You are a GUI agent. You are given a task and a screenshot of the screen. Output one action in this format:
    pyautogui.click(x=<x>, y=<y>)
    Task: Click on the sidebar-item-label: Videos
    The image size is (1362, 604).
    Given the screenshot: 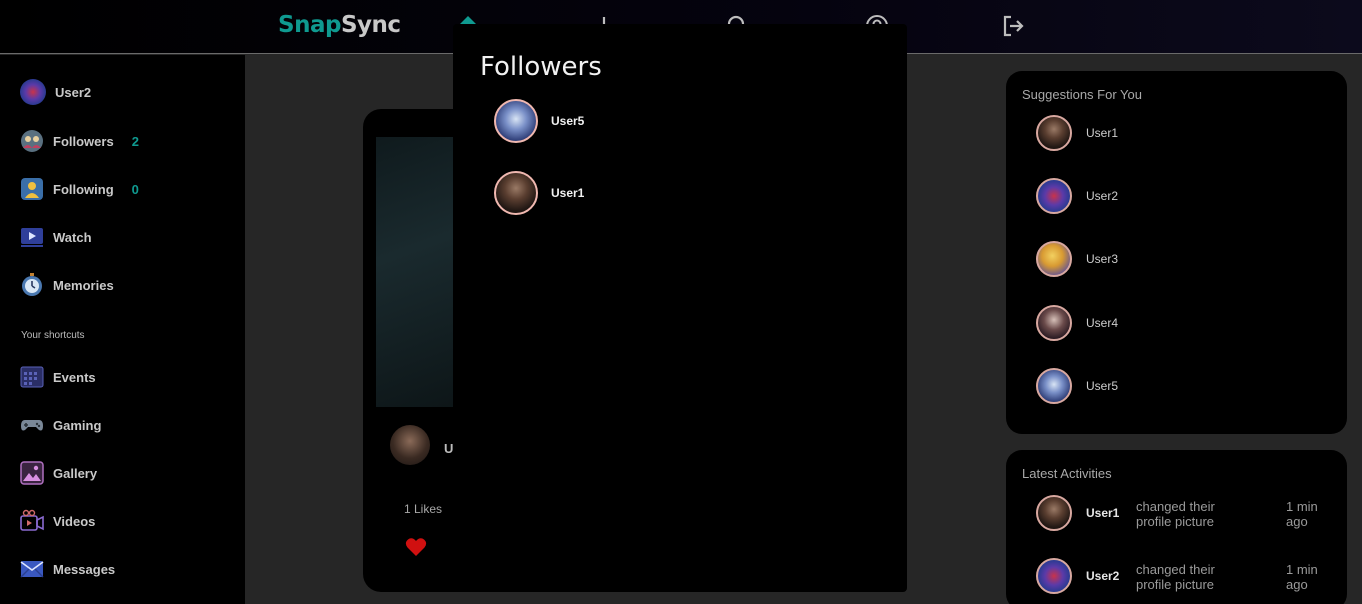 What is the action you would take?
    pyautogui.click(x=74, y=521)
    